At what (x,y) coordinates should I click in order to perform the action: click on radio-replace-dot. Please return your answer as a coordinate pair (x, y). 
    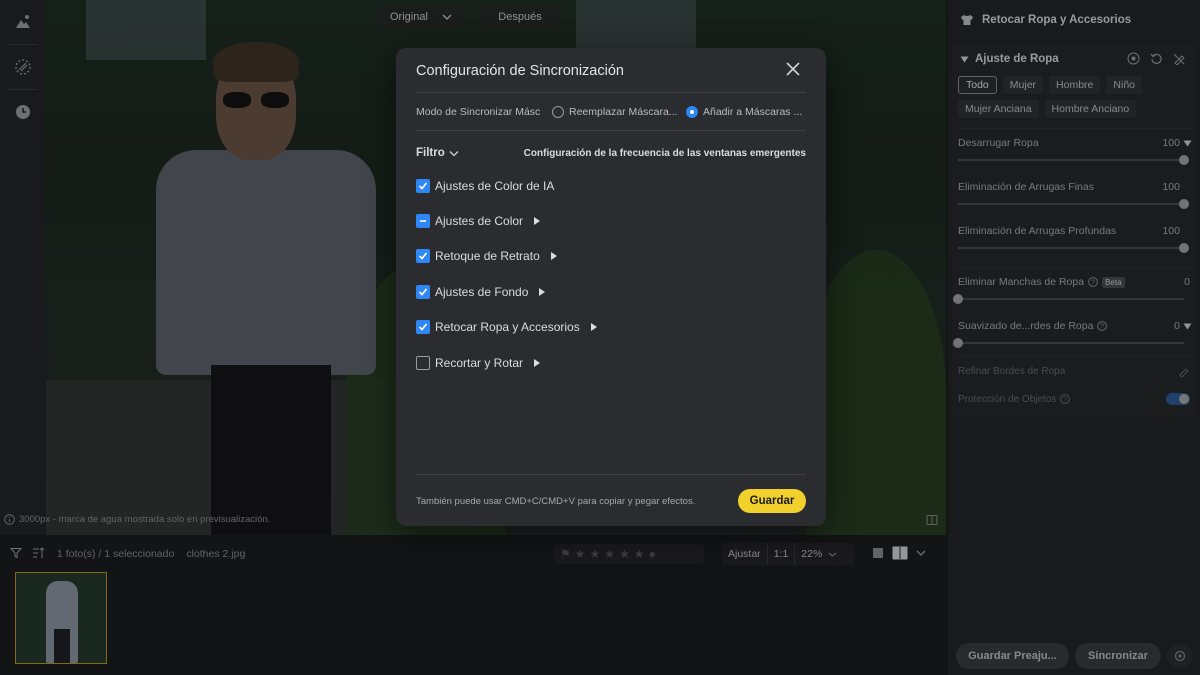
    Looking at the image, I should click on (558, 112).